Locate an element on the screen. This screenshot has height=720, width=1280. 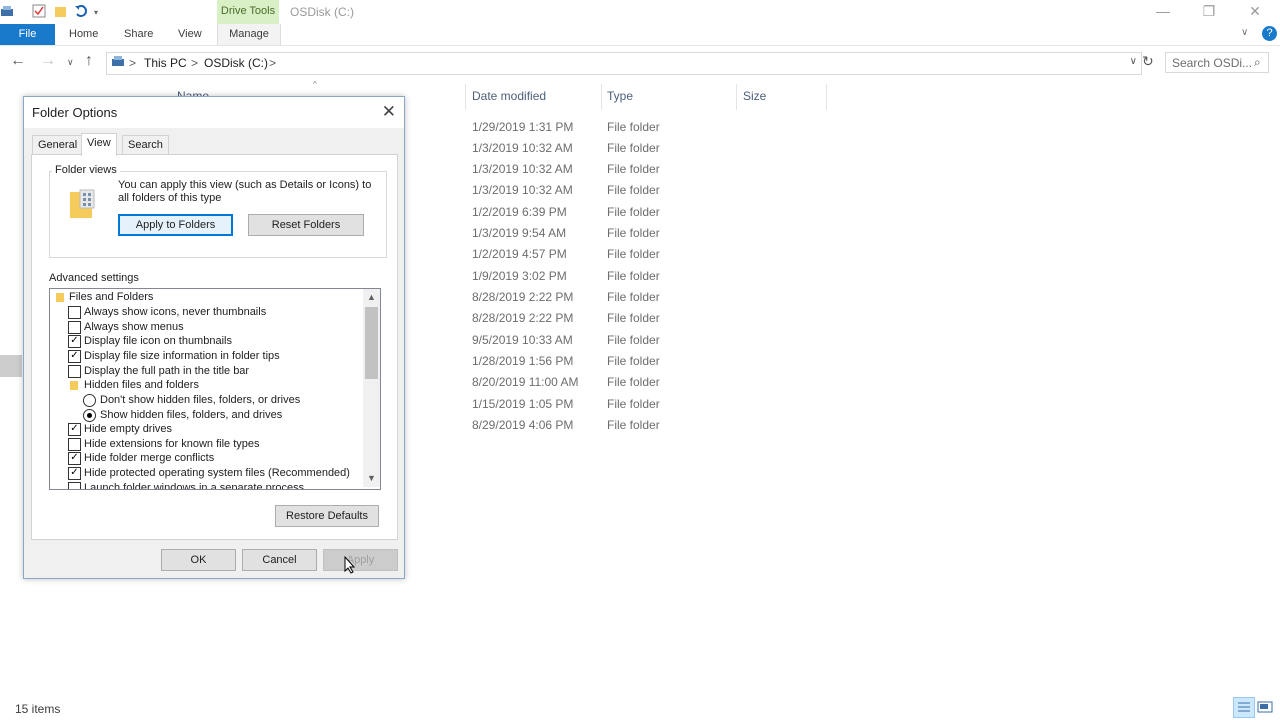
apply-to-folders-button: Apply to Folders is located at coordinates (175, 225).